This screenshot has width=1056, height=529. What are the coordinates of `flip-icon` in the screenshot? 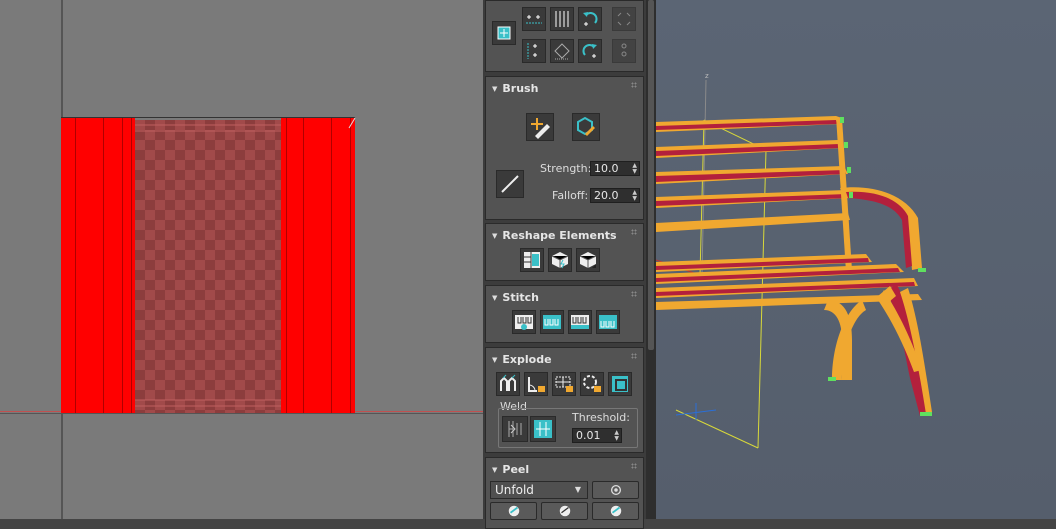 It's located at (624, 19).